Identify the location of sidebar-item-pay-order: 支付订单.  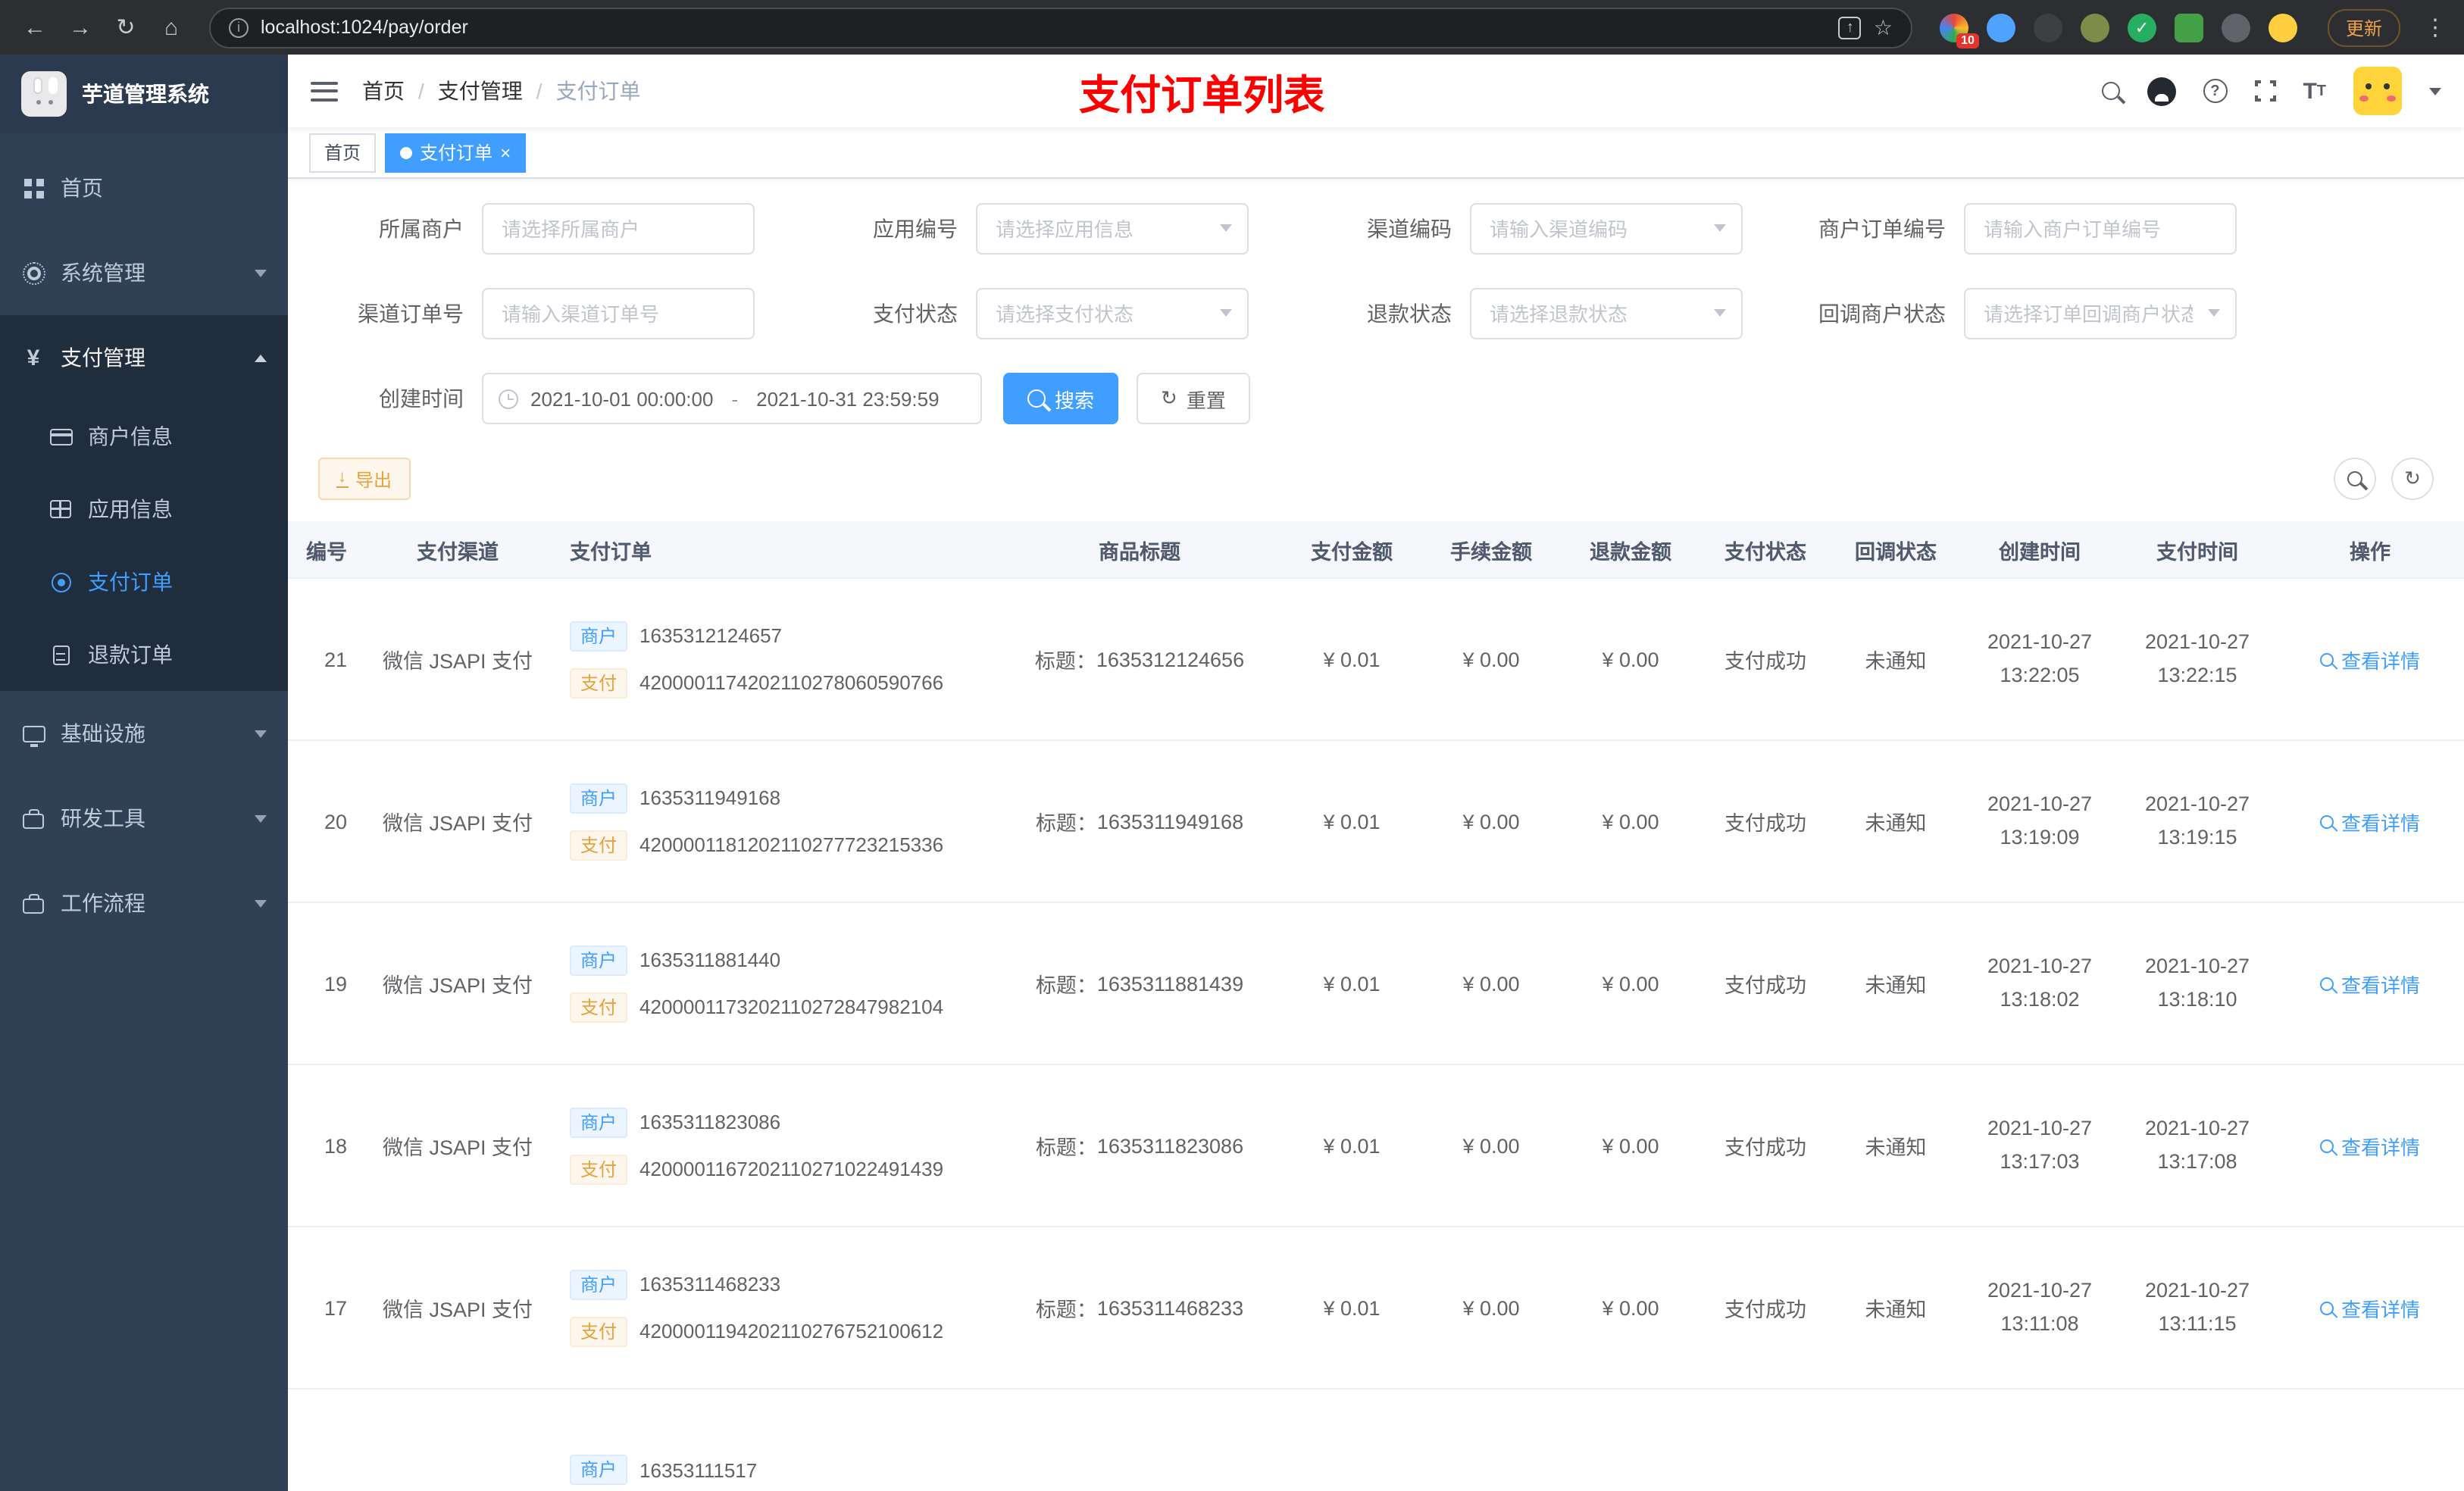
(144, 581).